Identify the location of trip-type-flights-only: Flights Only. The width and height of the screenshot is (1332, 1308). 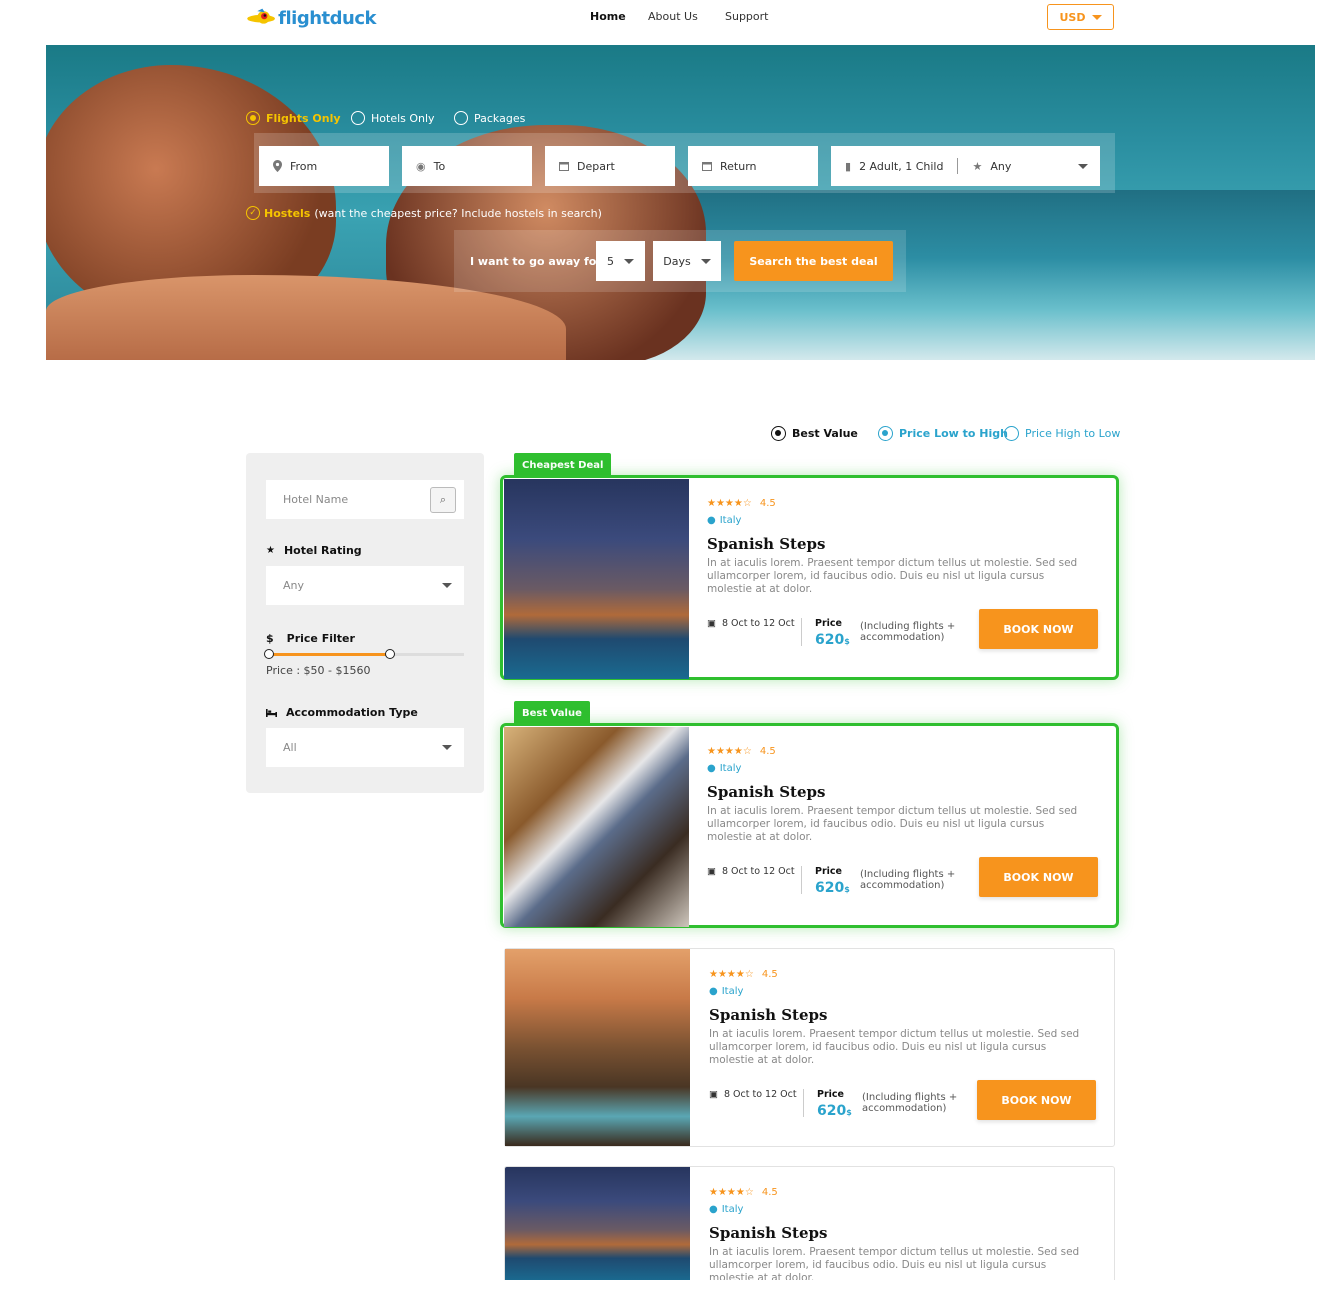
(293, 118).